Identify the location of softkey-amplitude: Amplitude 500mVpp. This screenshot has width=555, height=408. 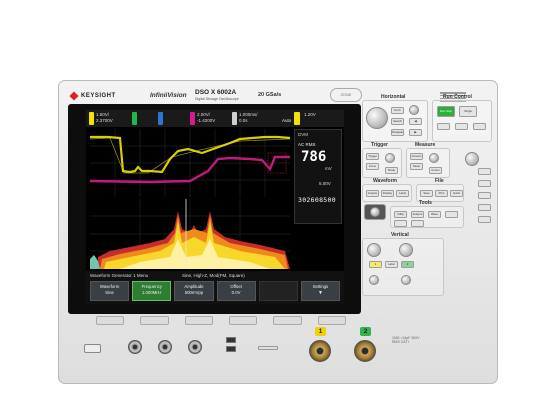
(194, 291).